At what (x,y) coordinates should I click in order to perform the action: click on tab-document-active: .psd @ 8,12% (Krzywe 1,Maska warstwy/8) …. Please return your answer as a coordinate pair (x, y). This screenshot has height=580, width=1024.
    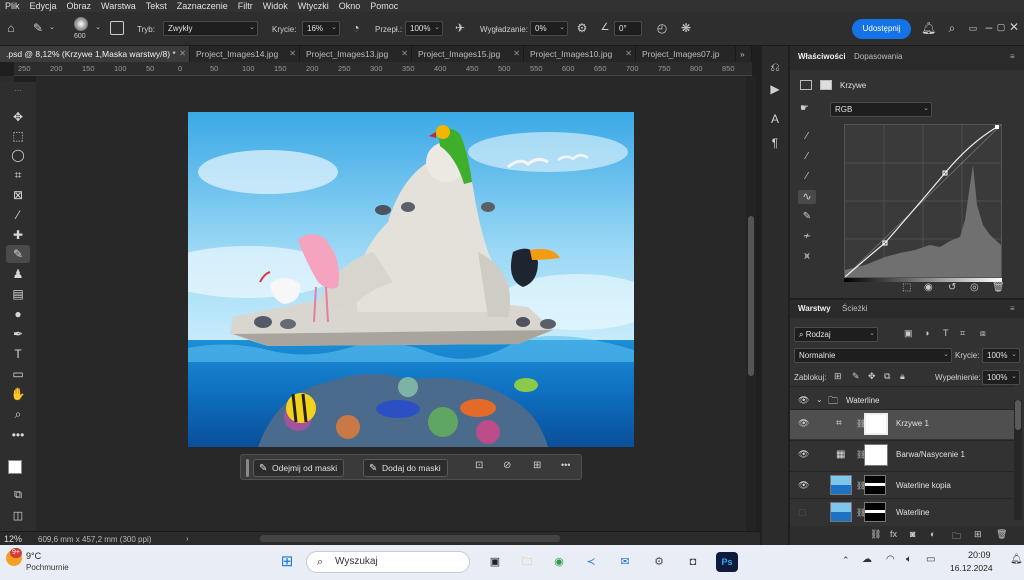
    Looking at the image, I should click on (95, 54).